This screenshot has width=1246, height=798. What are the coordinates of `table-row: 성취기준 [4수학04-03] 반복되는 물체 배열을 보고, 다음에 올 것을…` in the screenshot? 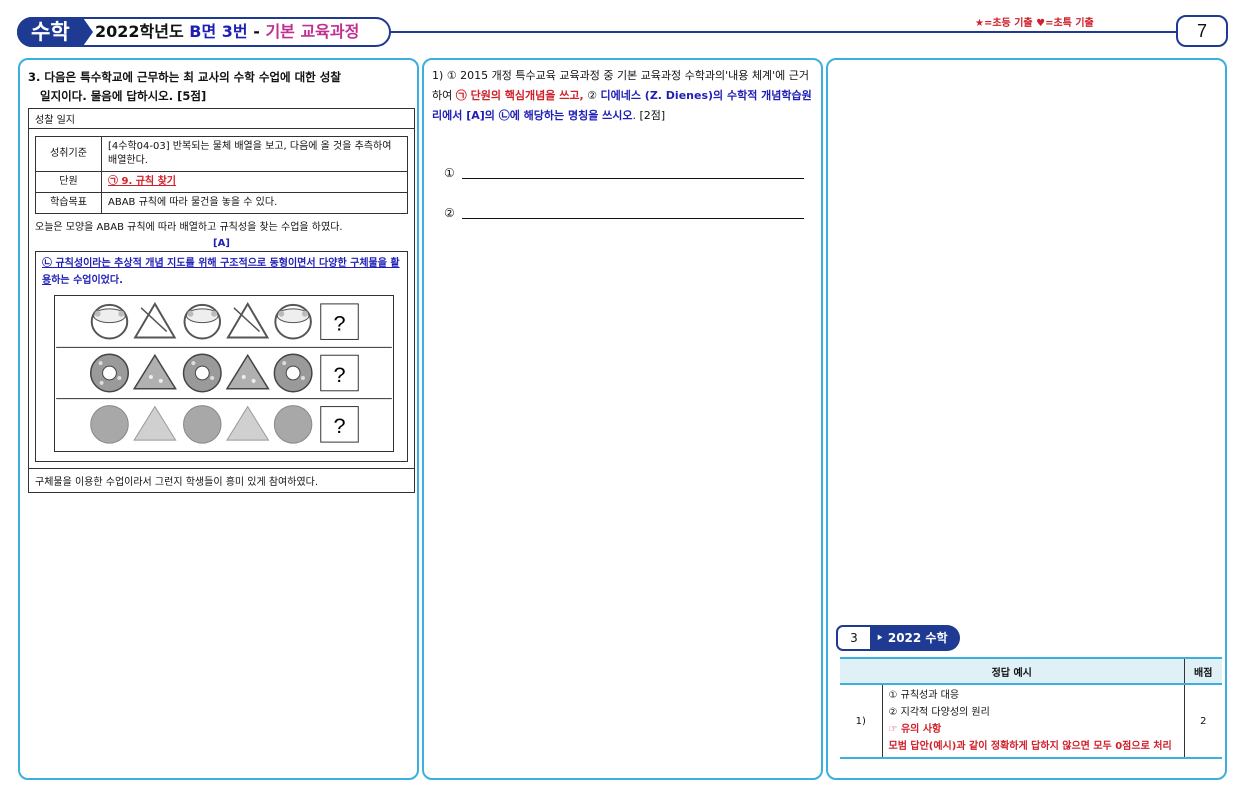 It's located at (221, 154).